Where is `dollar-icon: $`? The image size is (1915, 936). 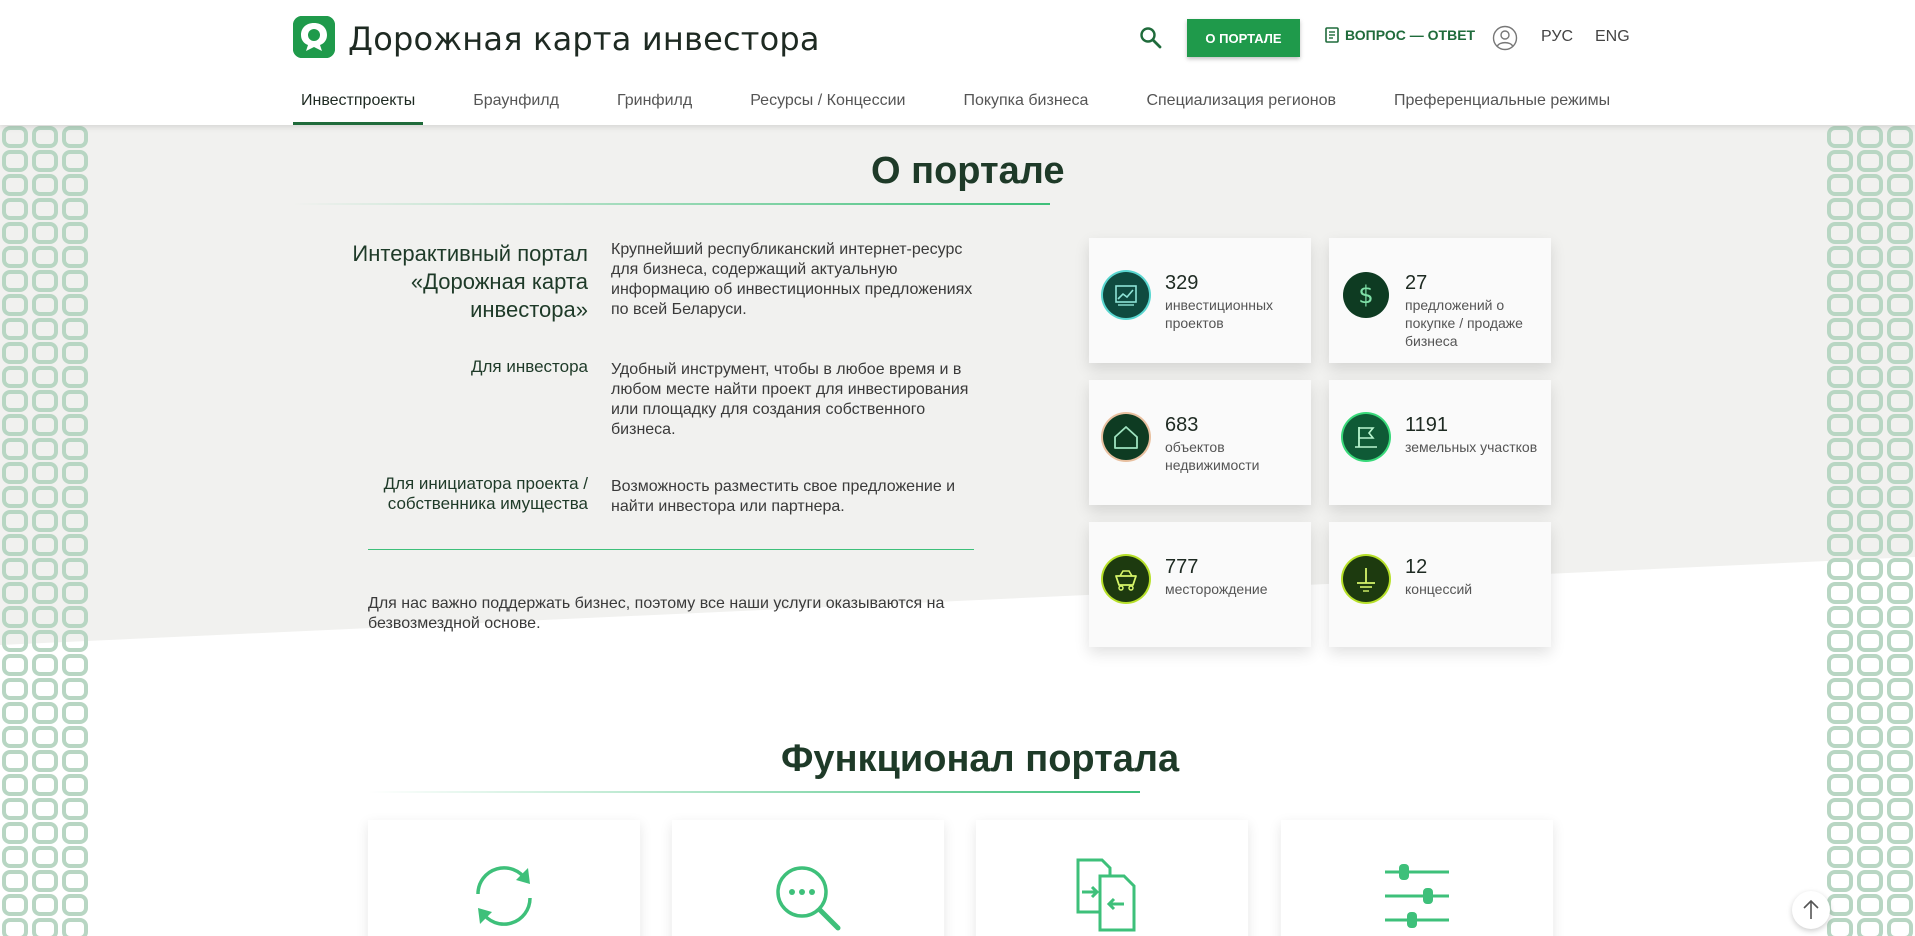
dollar-icon: $ is located at coordinates (1366, 295).